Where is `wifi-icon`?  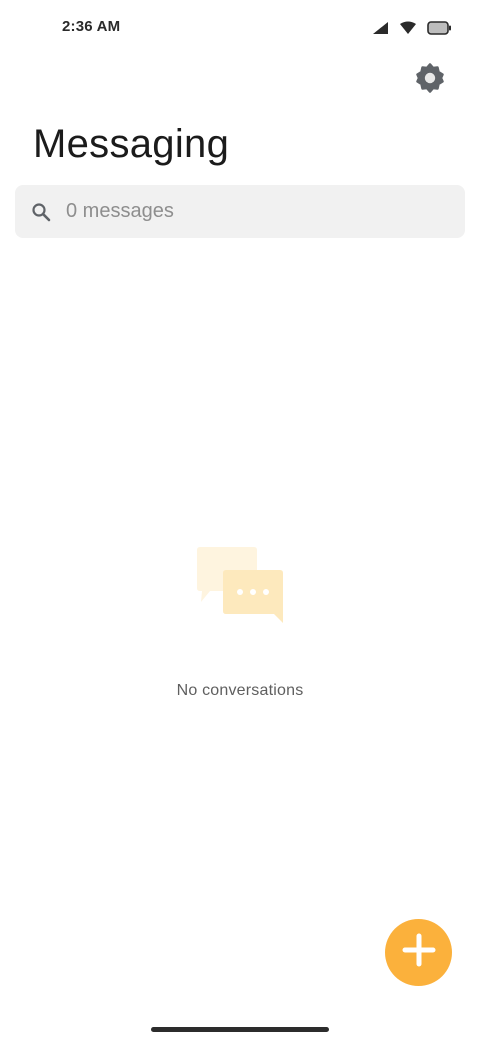
wifi-icon is located at coordinates (408, 28).